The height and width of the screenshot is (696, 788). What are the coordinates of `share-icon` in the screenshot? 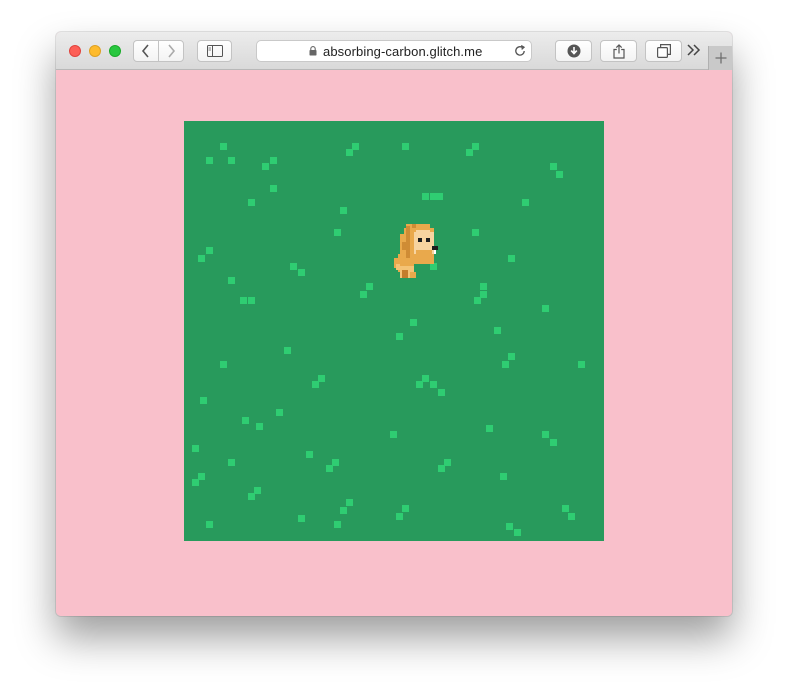 It's located at (618, 51).